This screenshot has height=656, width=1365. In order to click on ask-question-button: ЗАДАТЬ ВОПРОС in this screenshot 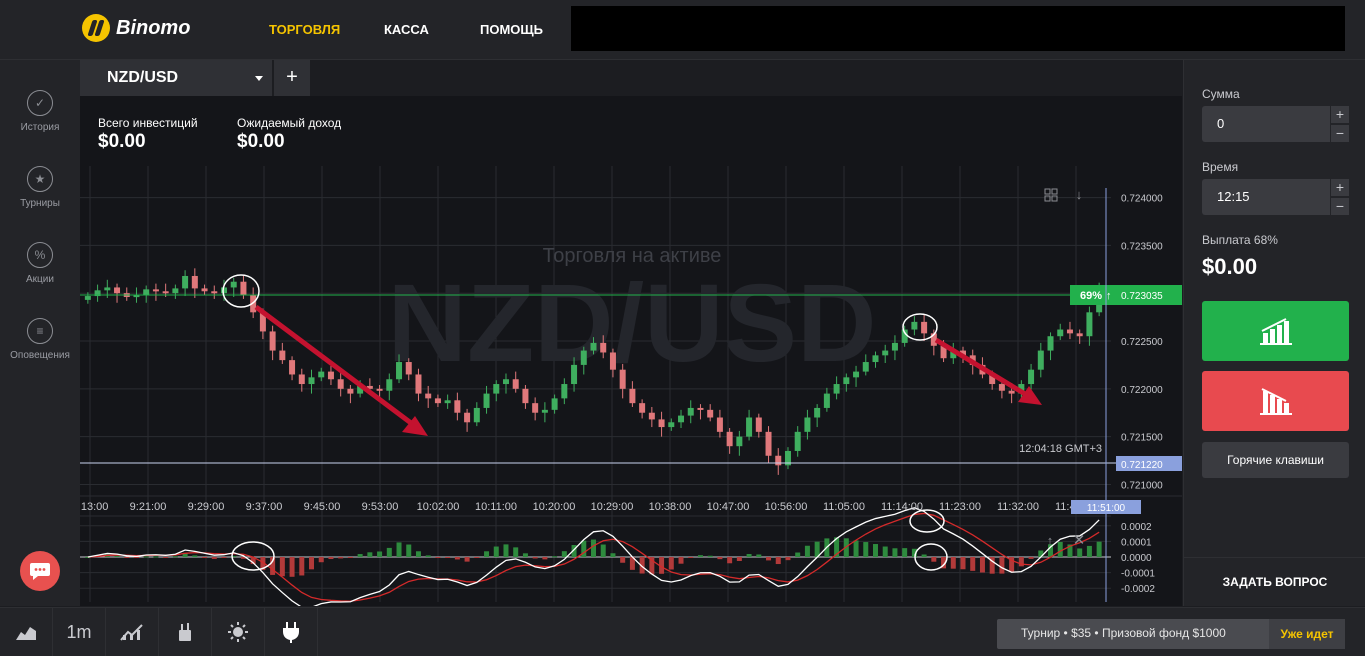, I will do `click(1274, 582)`.